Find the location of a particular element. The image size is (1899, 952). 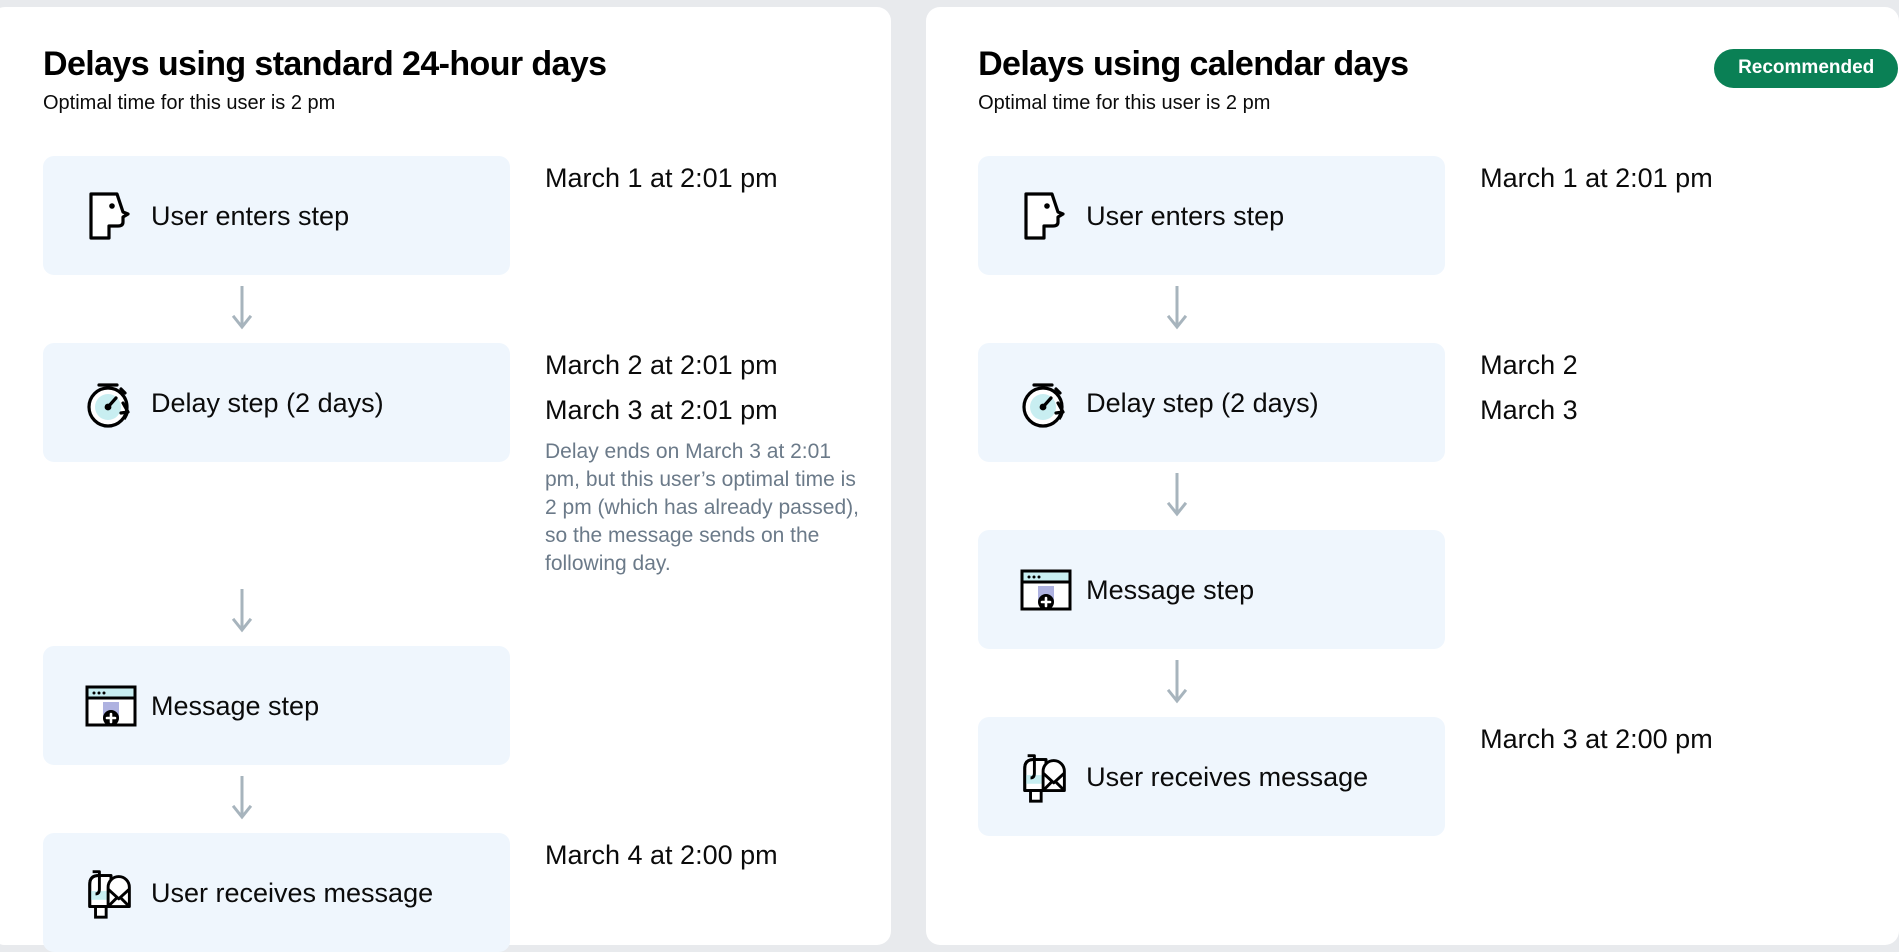

step-dates: March 2 March 3 is located at coordinates (1655, 388).